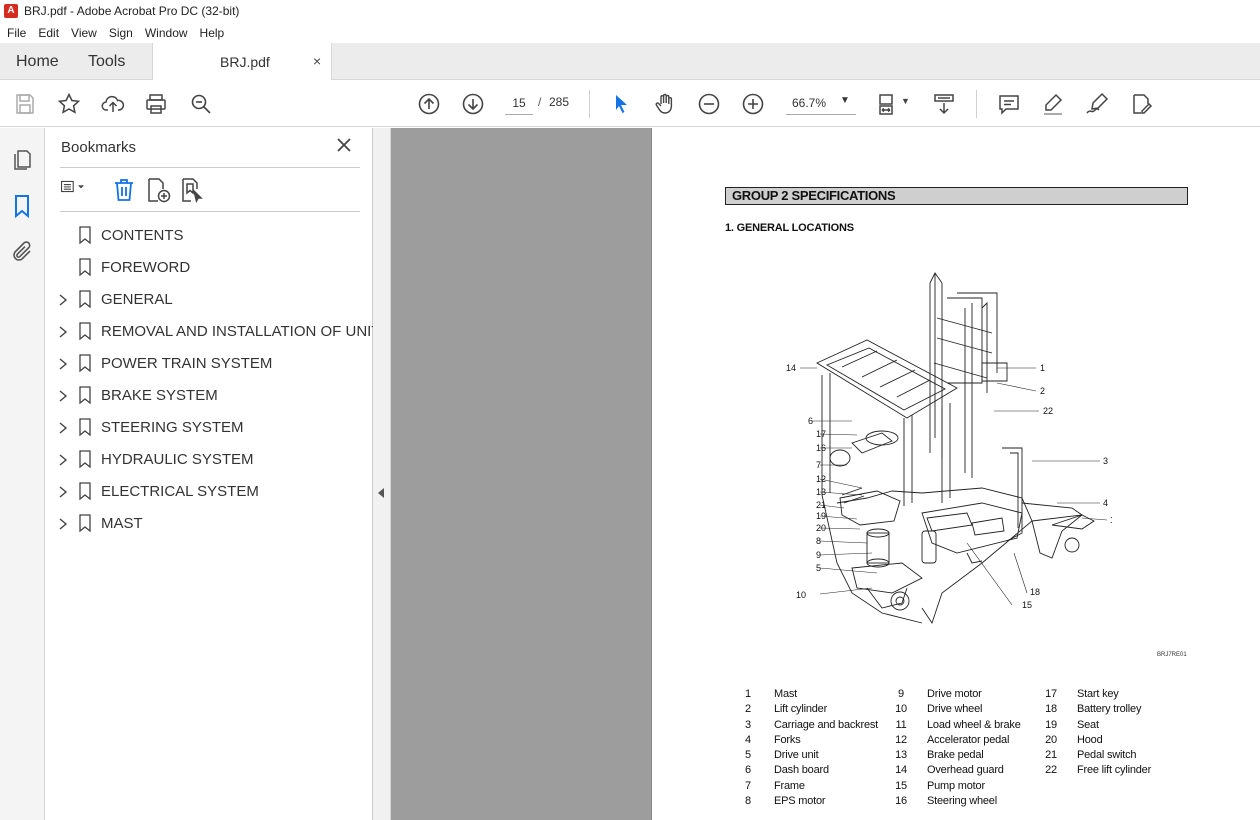 This screenshot has width=1260, height=820. What do you see at coordinates (1098, 694) in the screenshot?
I see `legend-label: Start key` at bounding box center [1098, 694].